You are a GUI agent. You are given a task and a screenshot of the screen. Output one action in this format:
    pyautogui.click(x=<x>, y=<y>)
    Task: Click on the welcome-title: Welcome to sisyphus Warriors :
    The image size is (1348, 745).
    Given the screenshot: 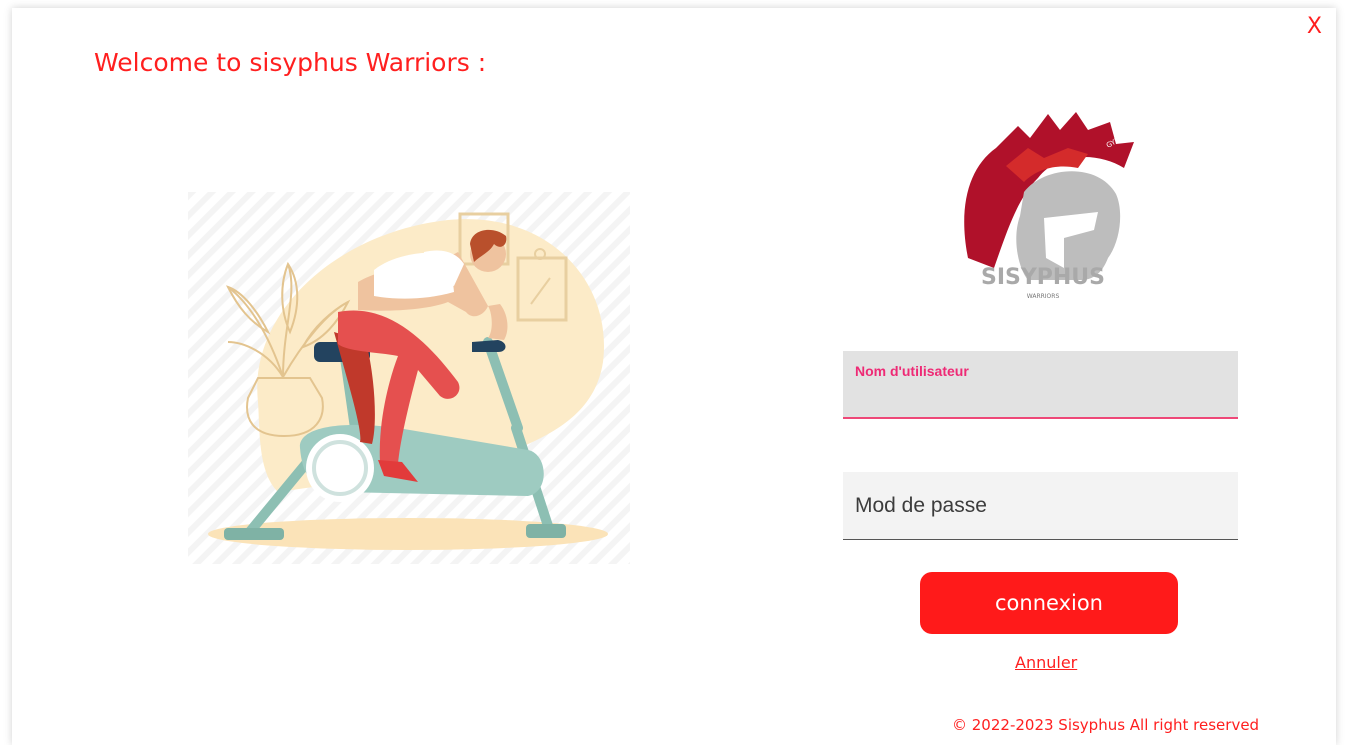 What is the action you would take?
    pyautogui.click(x=290, y=62)
    